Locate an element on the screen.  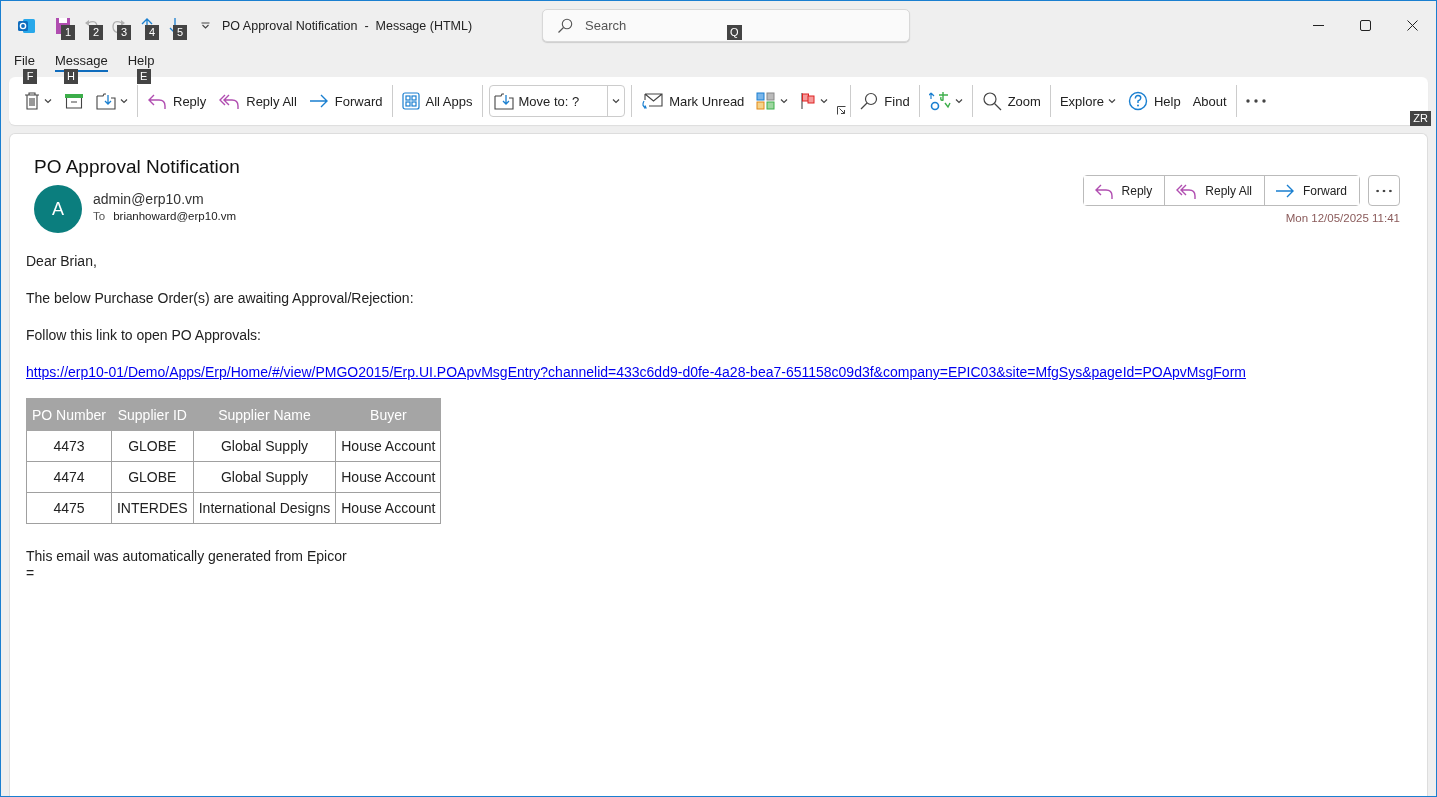
keytip-tooltip: E is located at coordinates (143, 76).